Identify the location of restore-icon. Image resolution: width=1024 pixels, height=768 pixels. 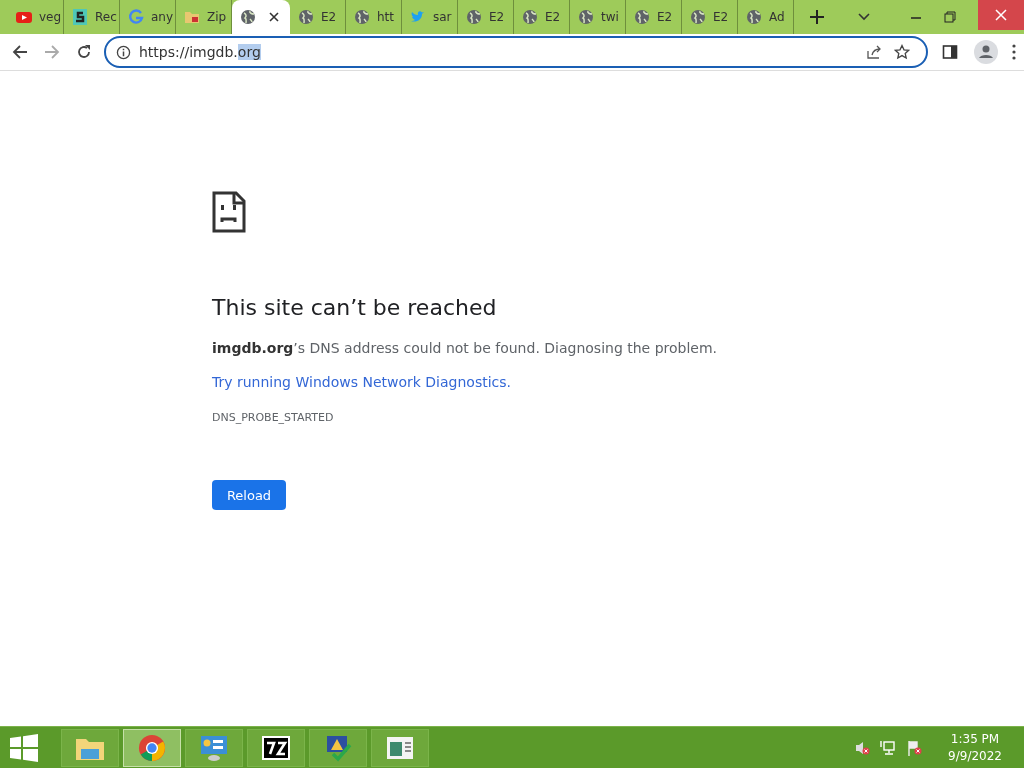
(950, 17).